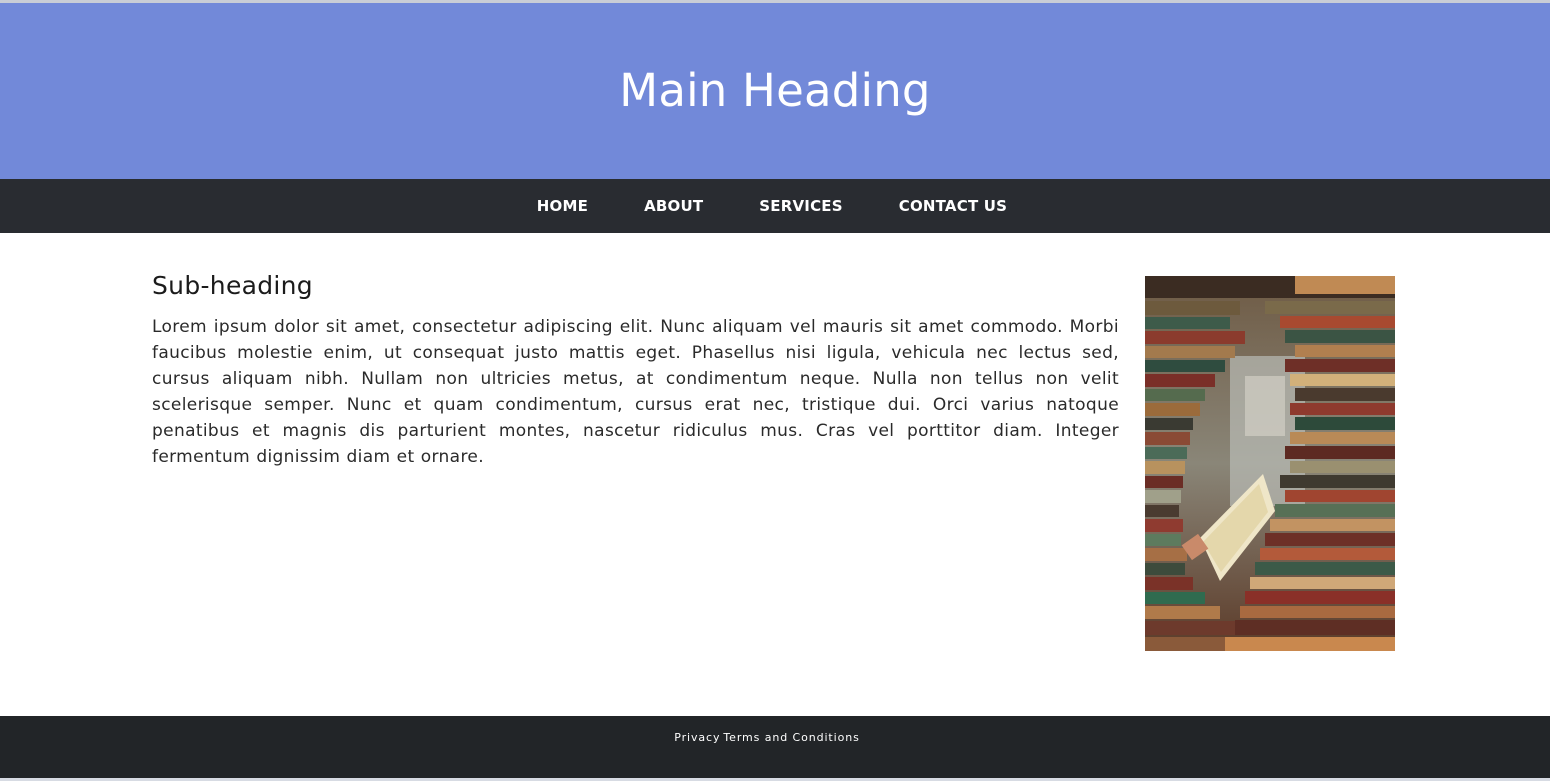  Describe the element at coordinates (232, 285) in the screenshot. I see `sub-heading: Sub-heading` at that location.